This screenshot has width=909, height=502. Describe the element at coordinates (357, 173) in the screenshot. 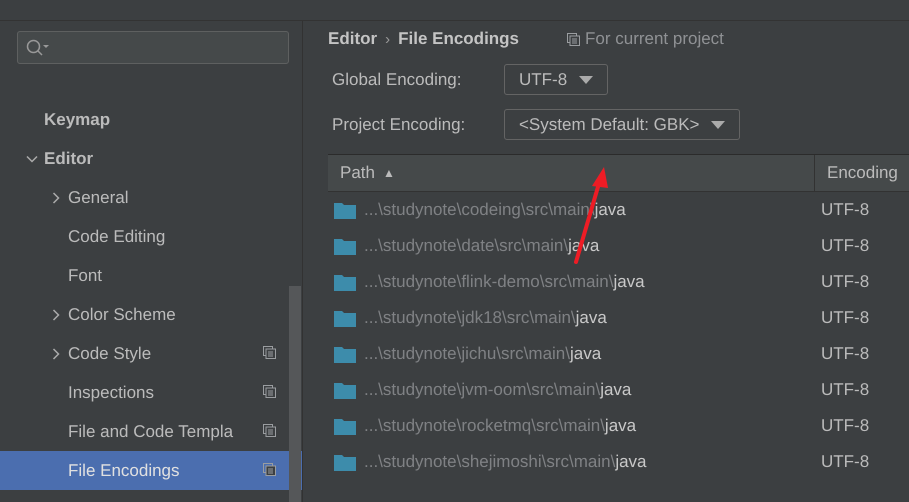

I see `column-header: Path` at that location.